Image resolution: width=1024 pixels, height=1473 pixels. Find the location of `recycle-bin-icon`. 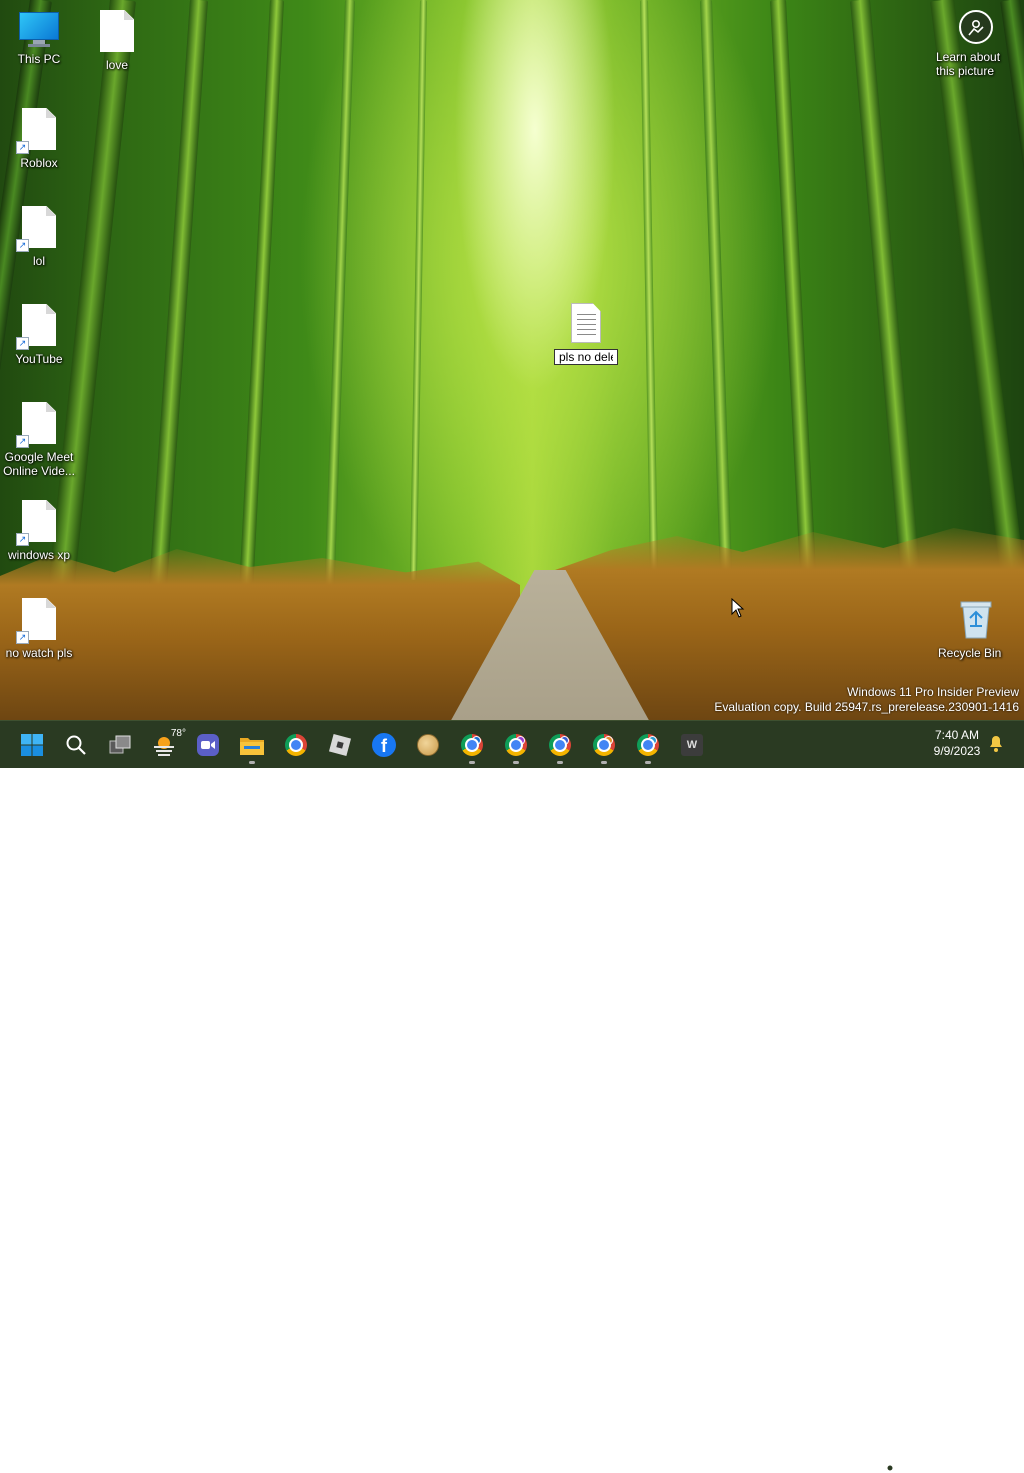

recycle-bin-icon is located at coordinates (976, 620).